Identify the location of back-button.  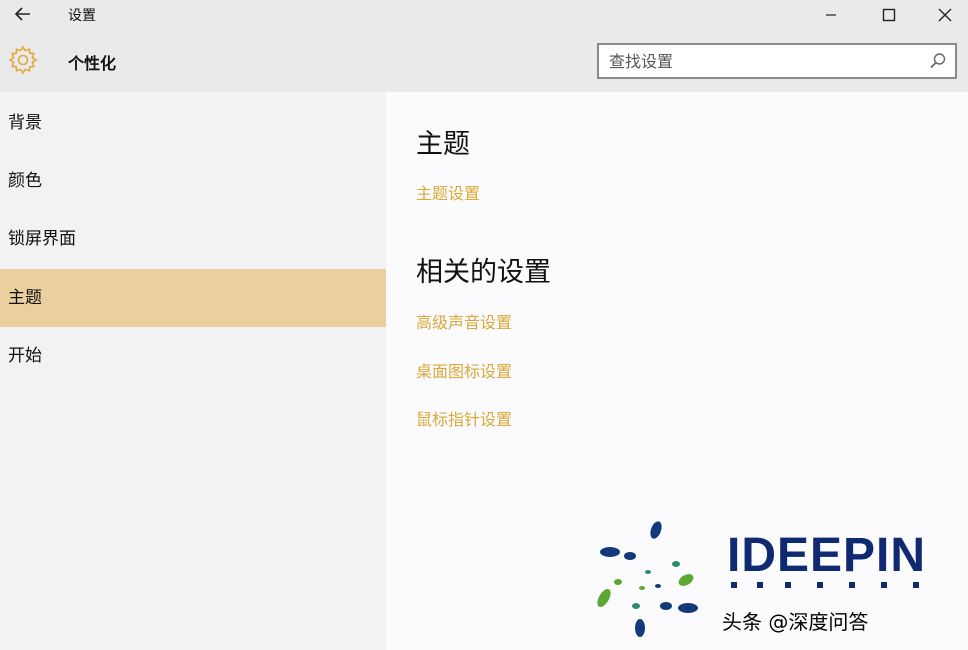
(23, 14).